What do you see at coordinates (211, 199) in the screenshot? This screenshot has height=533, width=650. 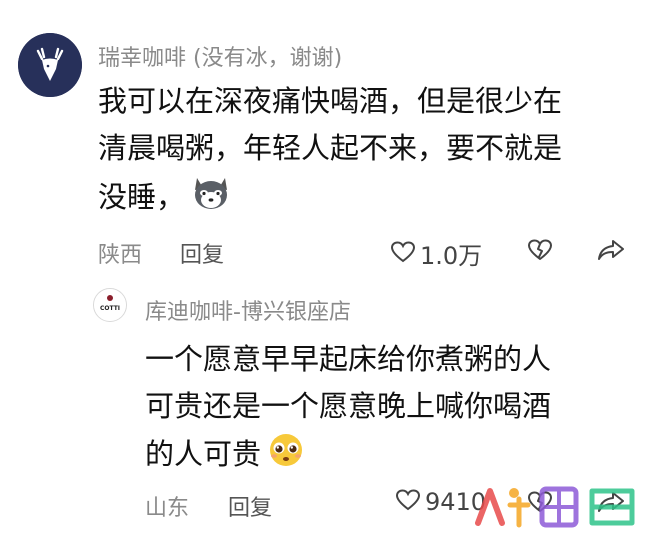 I see `husky-dog-emoji-icon` at bounding box center [211, 199].